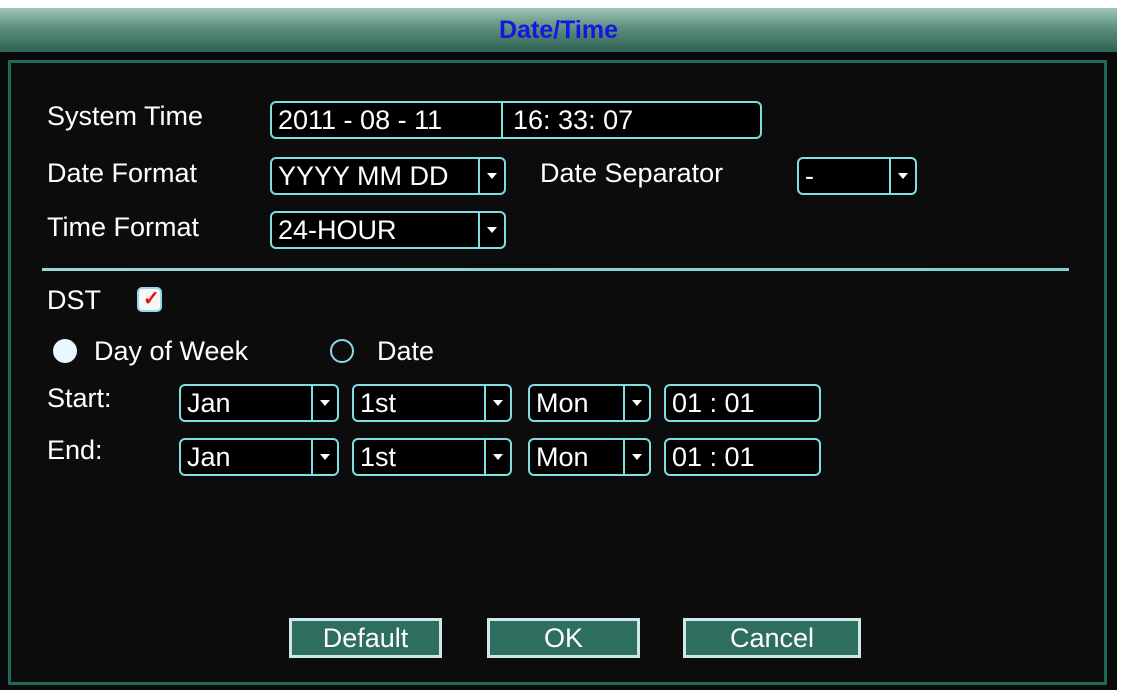 The image size is (1121, 690). I want to click on system-time-field: 2011 - 08 - 11 16: 33: 07, so click(516, 120).